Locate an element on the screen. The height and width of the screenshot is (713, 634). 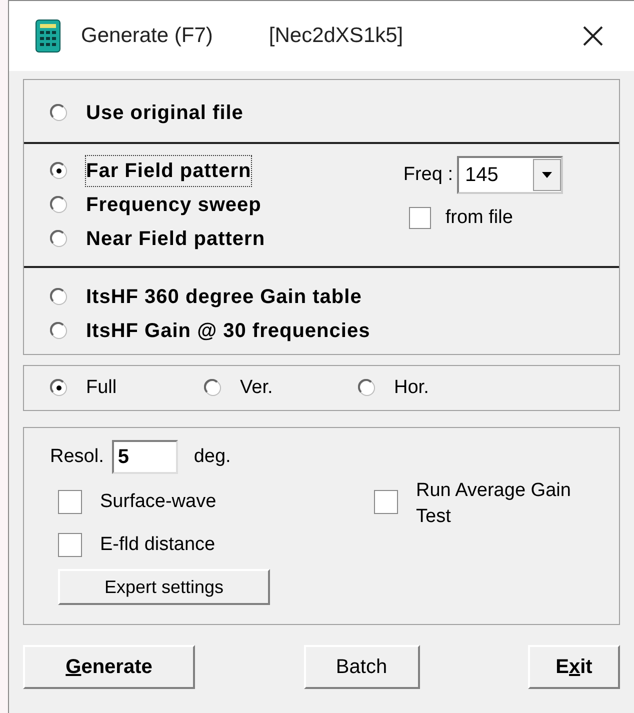
radio-label: ItsHF Gain @ 30 frequencies is located at coordinates (228, 331).